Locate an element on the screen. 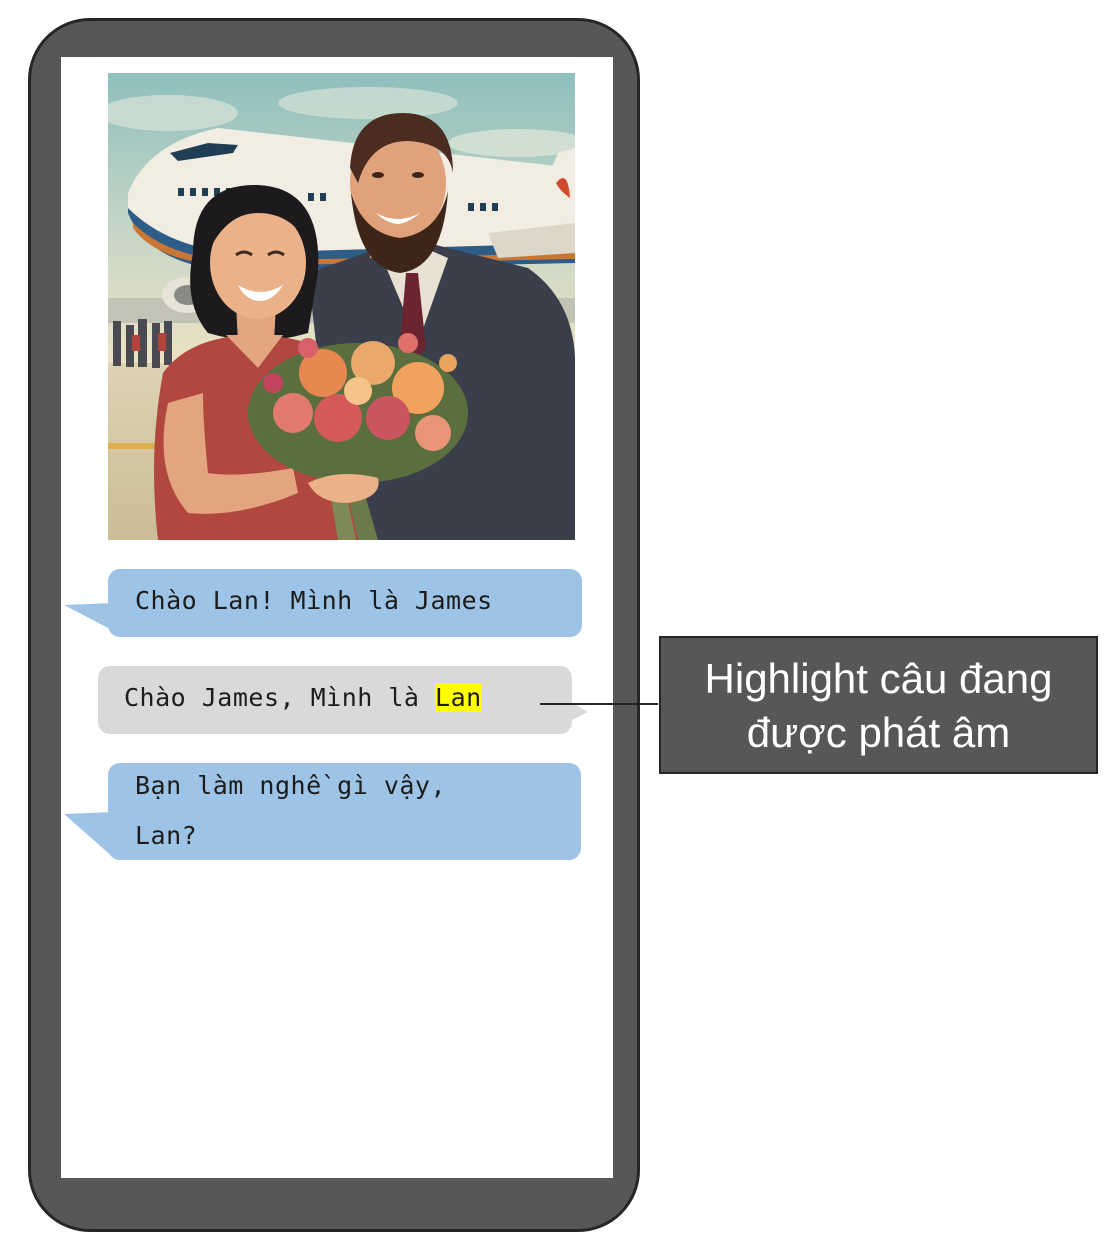  message-text-line-1: Bạn làm nghề gì vậy, is located at coordinates (291, 785).